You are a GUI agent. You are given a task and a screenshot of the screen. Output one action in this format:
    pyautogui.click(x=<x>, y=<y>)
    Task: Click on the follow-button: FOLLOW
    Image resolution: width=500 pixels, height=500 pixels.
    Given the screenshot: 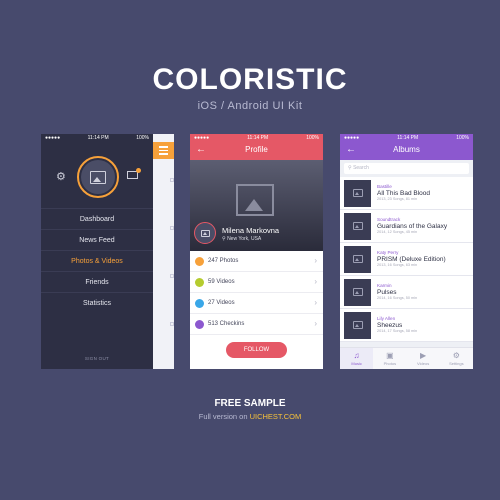 What is the action you would take?
    pyautogui.click(x=256, y=350)
    